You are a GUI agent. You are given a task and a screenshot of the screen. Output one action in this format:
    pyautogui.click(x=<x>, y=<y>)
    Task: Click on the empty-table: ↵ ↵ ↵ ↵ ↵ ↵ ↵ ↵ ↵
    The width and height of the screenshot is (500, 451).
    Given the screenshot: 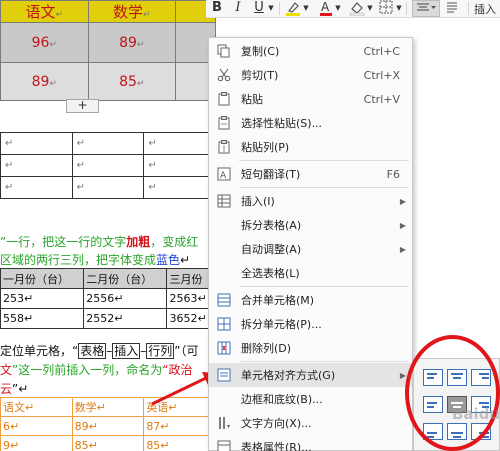 What is the action you would take?
    pyautogui.click(x=108, y=165)
    